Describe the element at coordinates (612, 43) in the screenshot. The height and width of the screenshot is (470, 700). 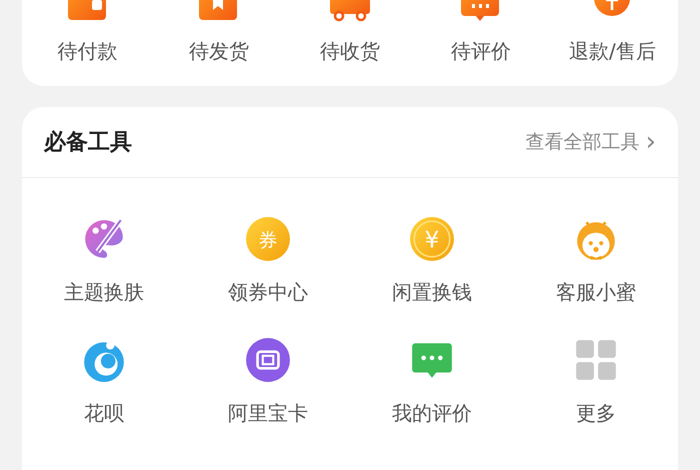
I see `order-status-button: 退款/售后` at that location.